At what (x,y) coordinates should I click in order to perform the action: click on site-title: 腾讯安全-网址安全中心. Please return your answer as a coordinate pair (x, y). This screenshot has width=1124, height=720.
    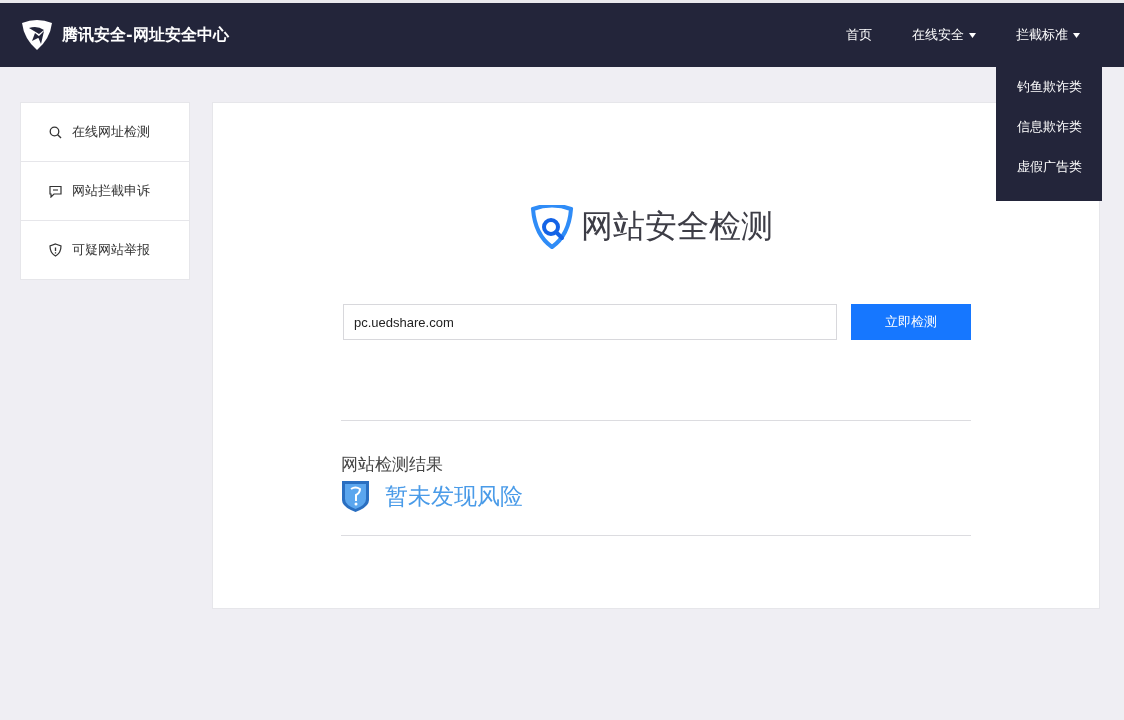
    Looking at the image, I should click on (145, 35).